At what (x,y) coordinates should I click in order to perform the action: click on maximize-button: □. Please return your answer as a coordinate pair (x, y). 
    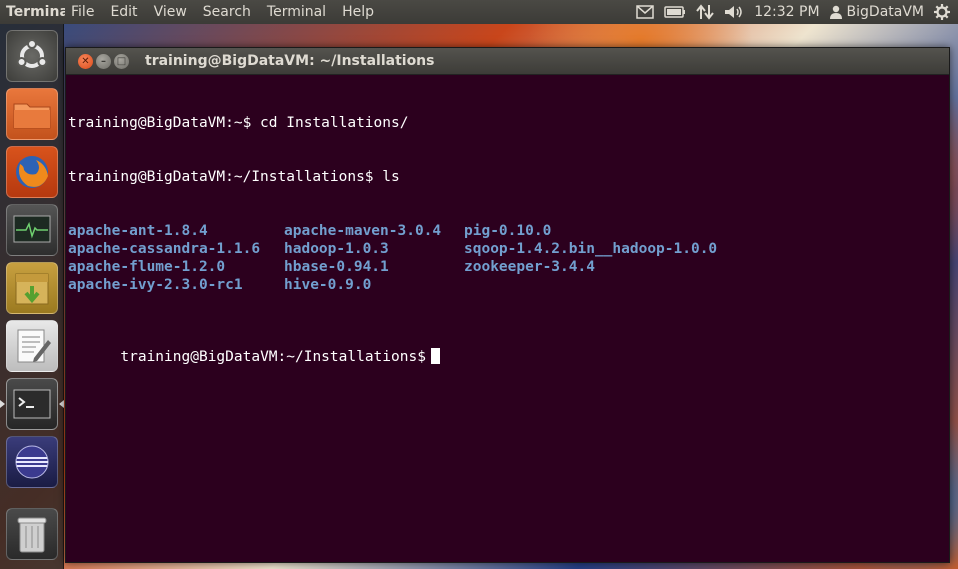
    Looking at the image, I should click on (121, 61).